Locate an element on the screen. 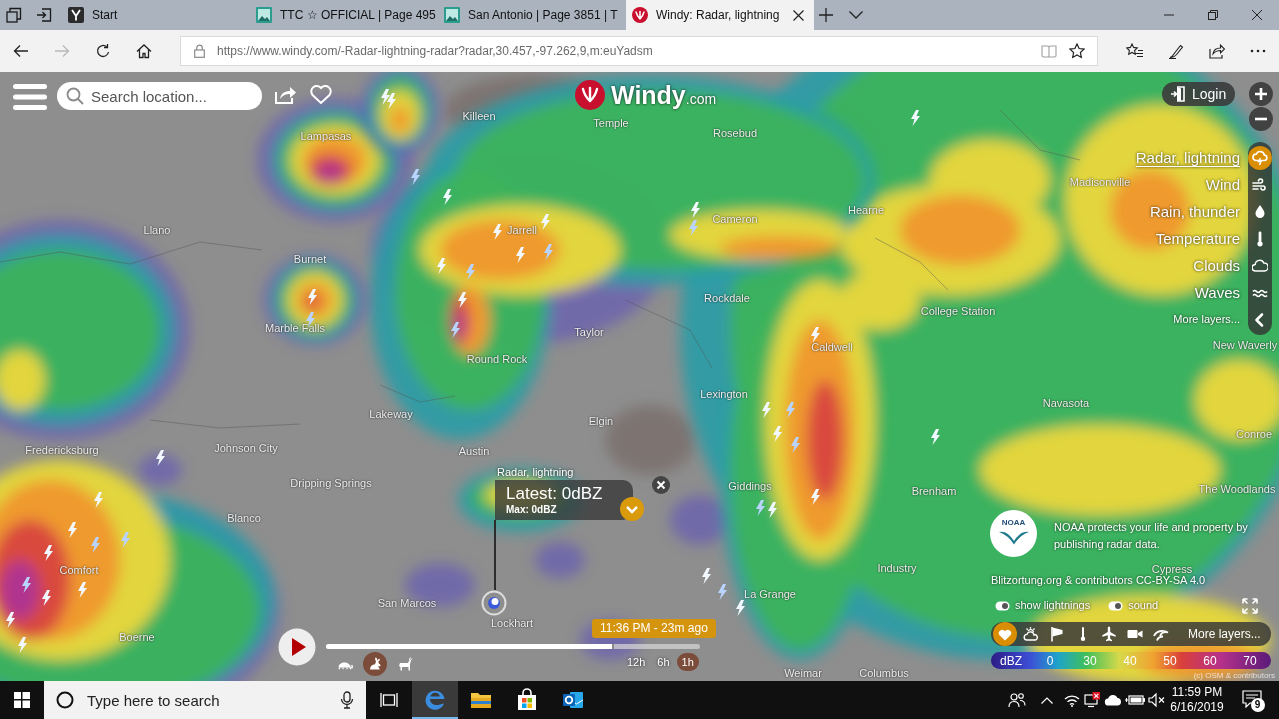 The image size is (1279, 719). city-label: Cameron is located at coordinates (735, 219).